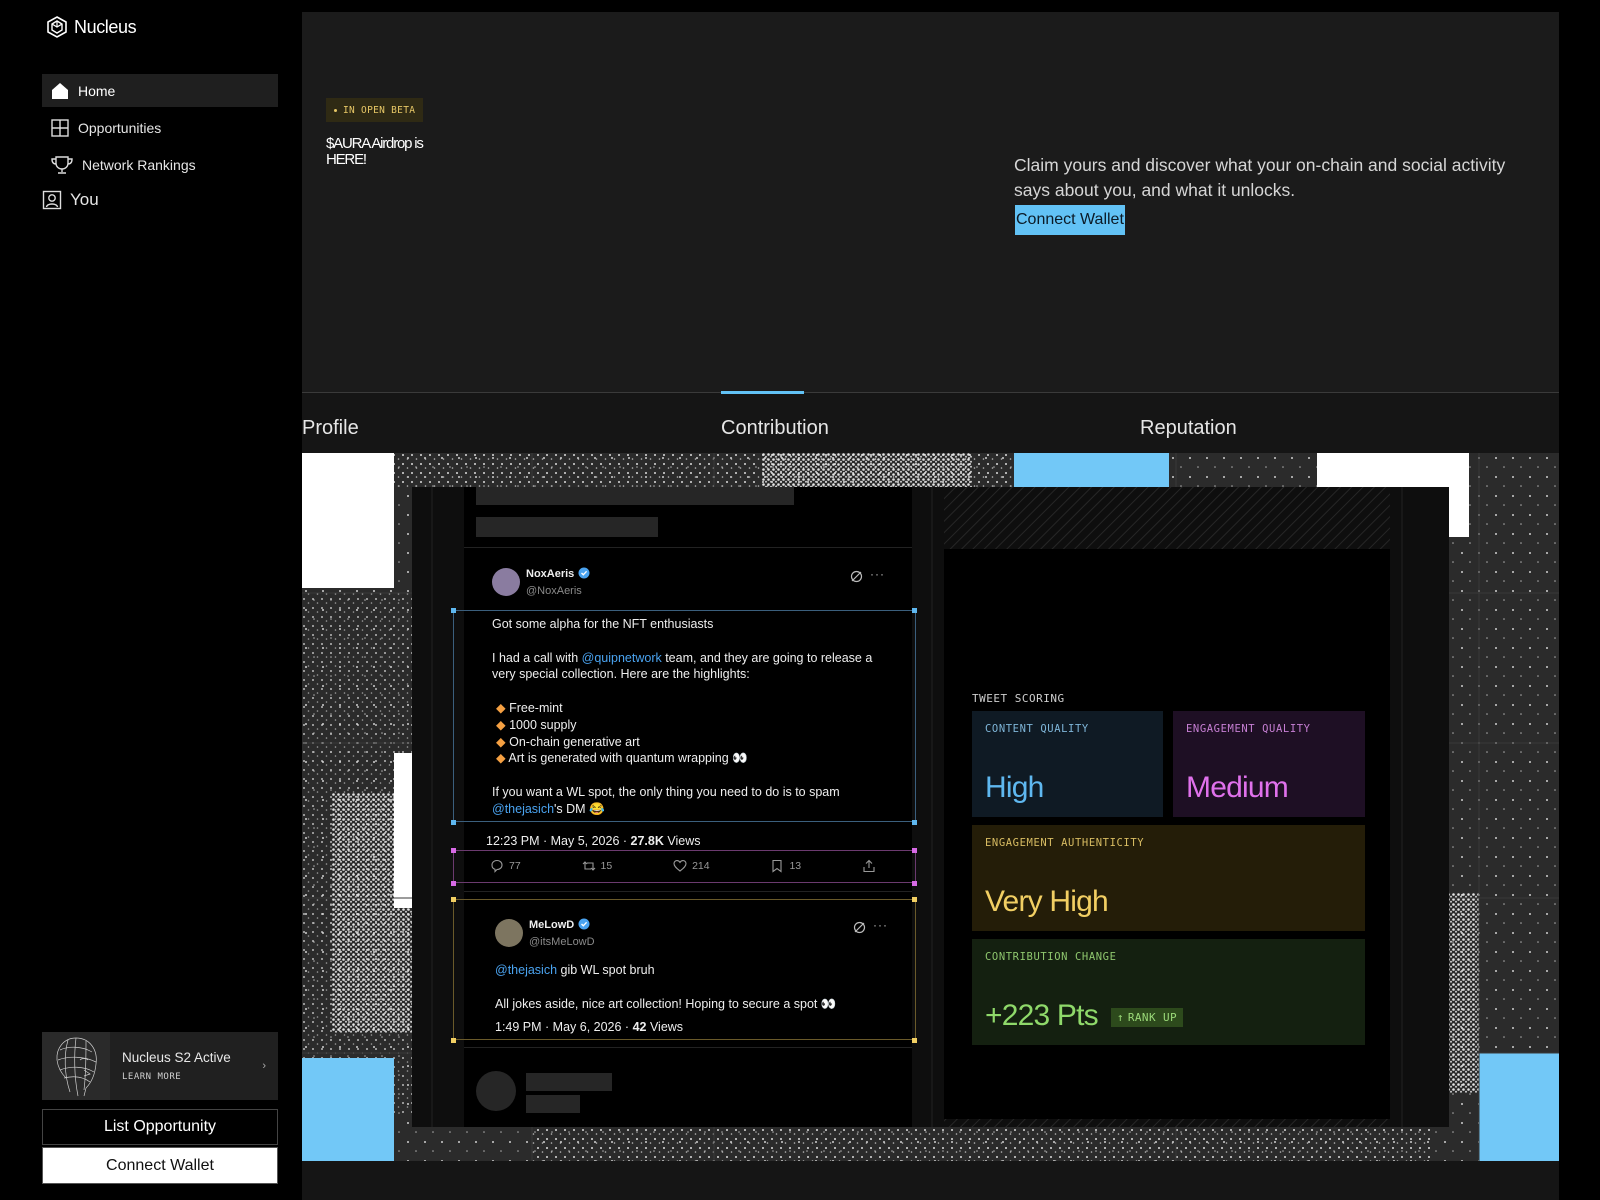 The height and width of the screenshot is (1200, 1600). I want to click on beta-badge: IN OPEN BETA, so click(375, 110).